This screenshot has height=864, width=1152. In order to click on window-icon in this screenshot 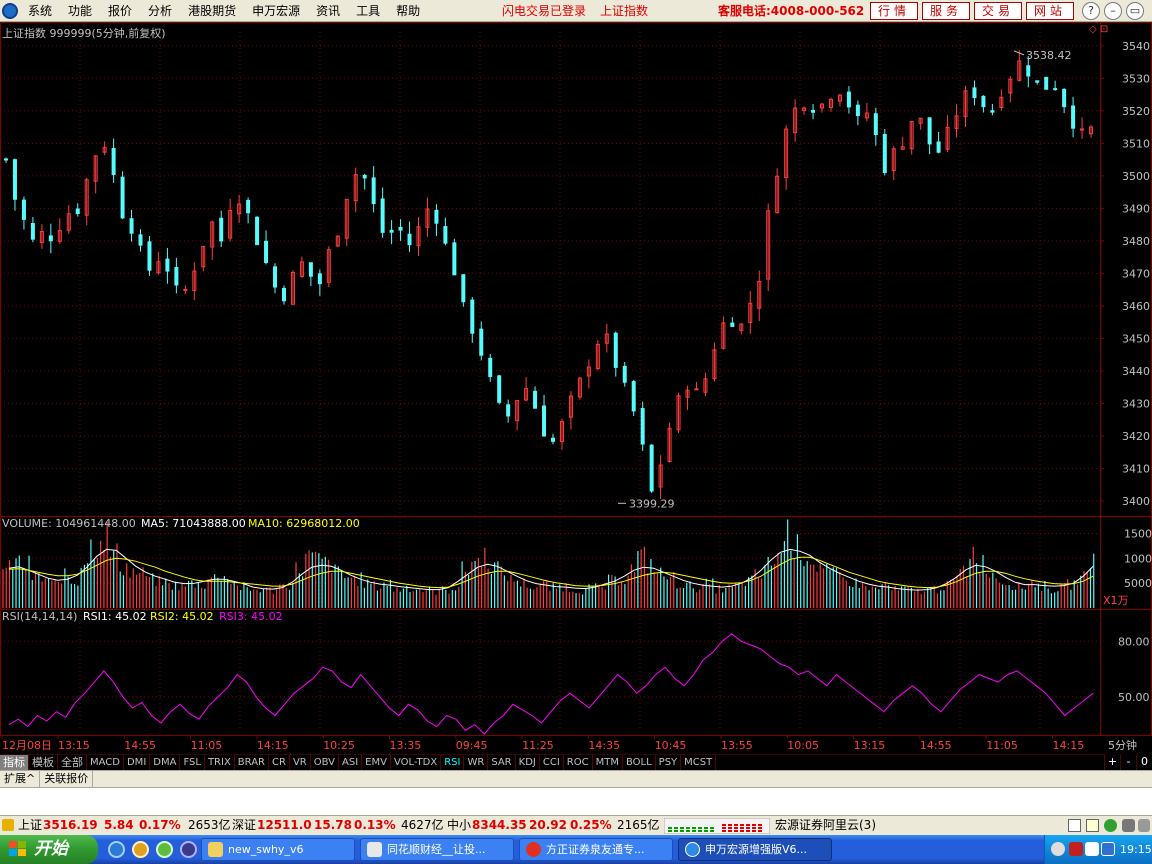, I will do `click(1074, 825)`.